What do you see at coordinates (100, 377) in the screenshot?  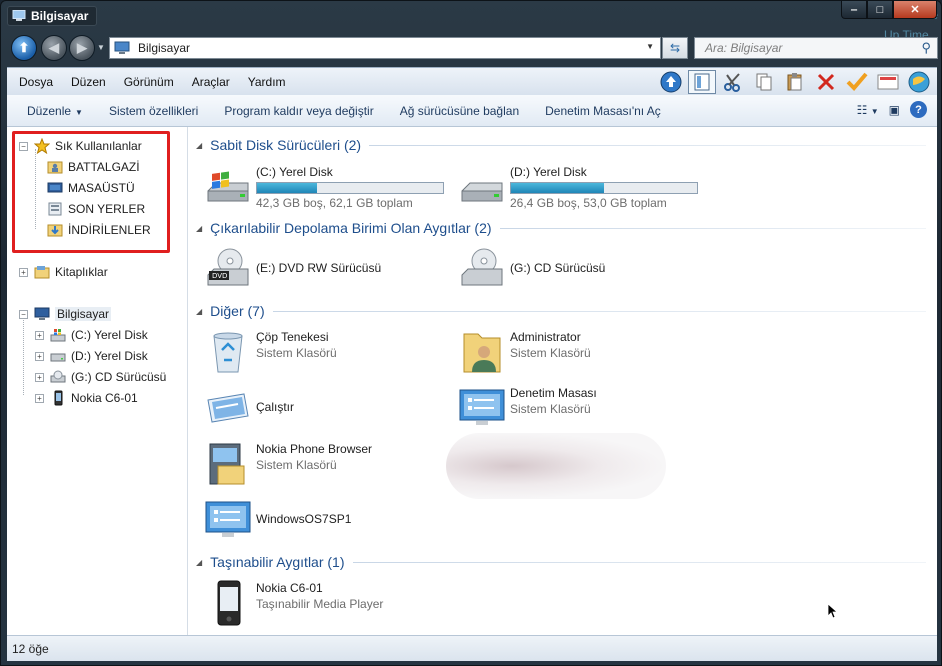 I see `tree-item-drive-g: + (G:) CD Sürücüsü` at bounding box center [100, 377].